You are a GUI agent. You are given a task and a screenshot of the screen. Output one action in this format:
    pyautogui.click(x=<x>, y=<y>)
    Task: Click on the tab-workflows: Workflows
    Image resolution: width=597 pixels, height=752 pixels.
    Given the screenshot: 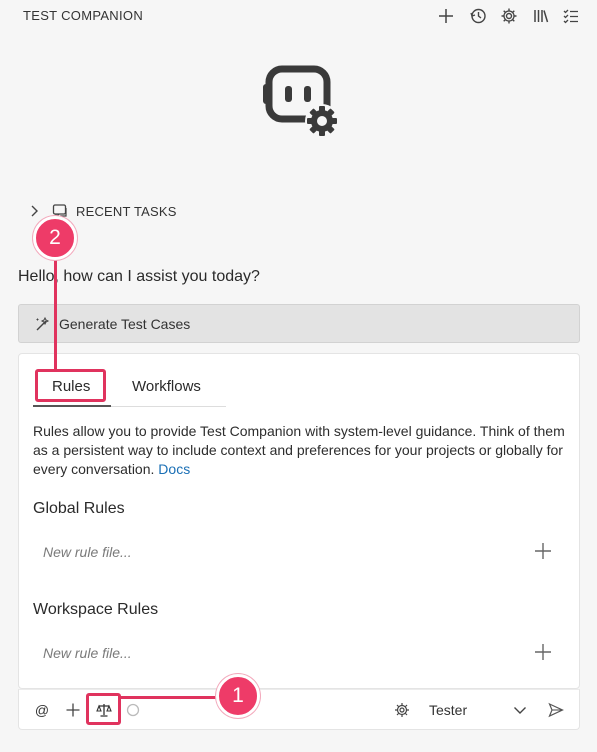 What is the action you would take?
    pyautogui.click(x=166, y=386)
    